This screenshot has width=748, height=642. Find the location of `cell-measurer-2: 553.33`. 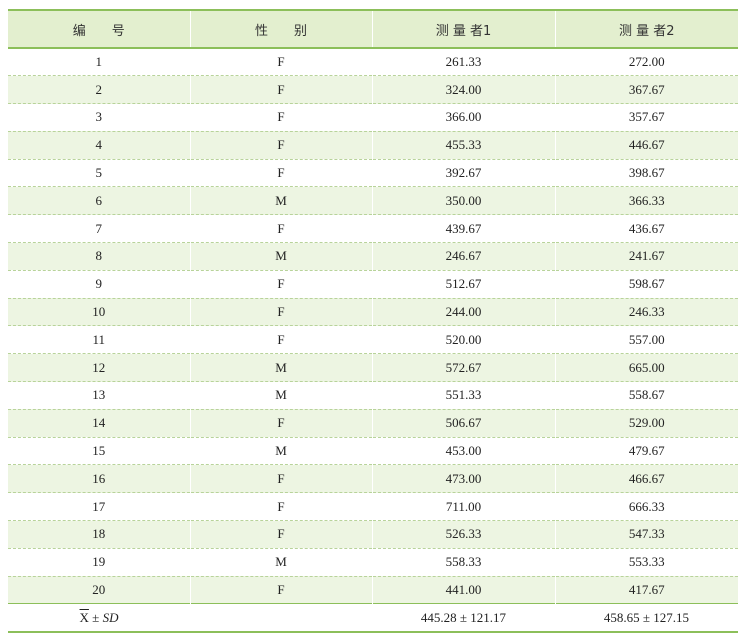

cell-measurer-2: 553.33 is located at coordinates (646, 562).